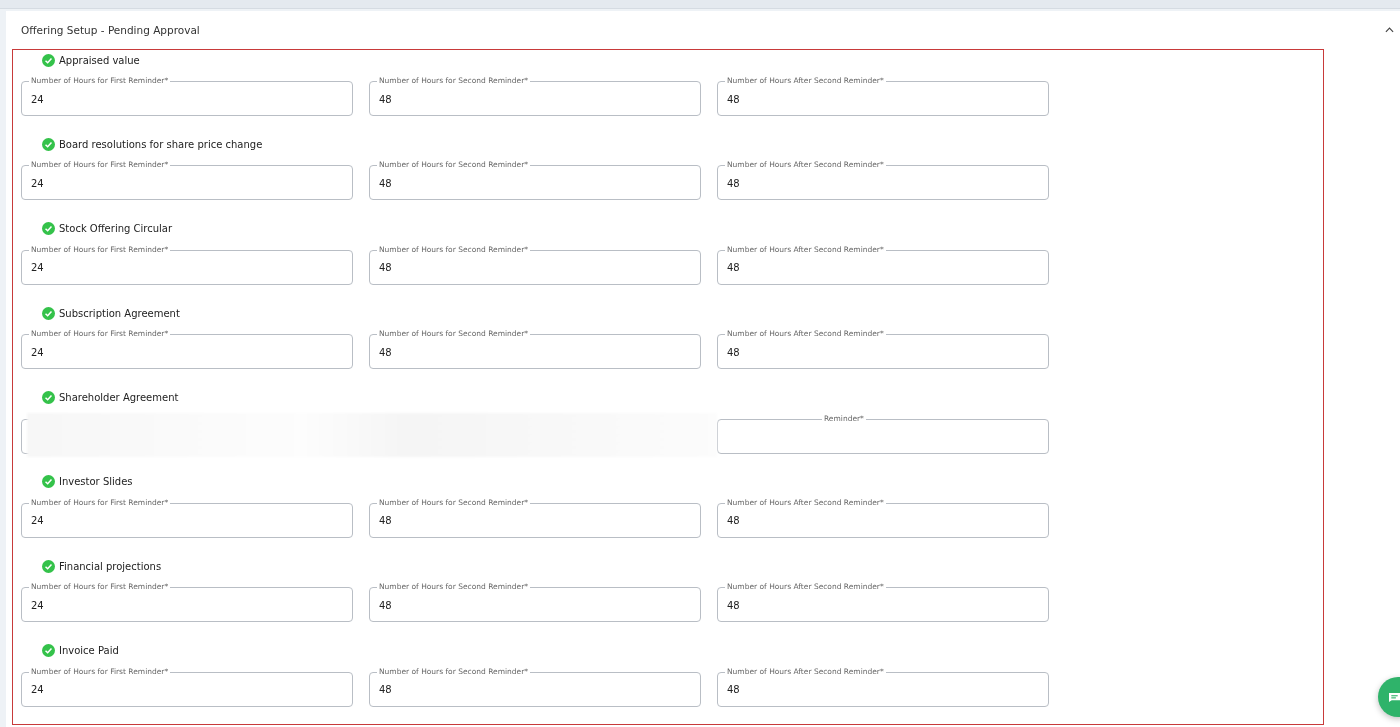 Image resolution: width=1400 pixels, height=727 pixels. I want to click on section-title: Appraised value, so click(99, 60).